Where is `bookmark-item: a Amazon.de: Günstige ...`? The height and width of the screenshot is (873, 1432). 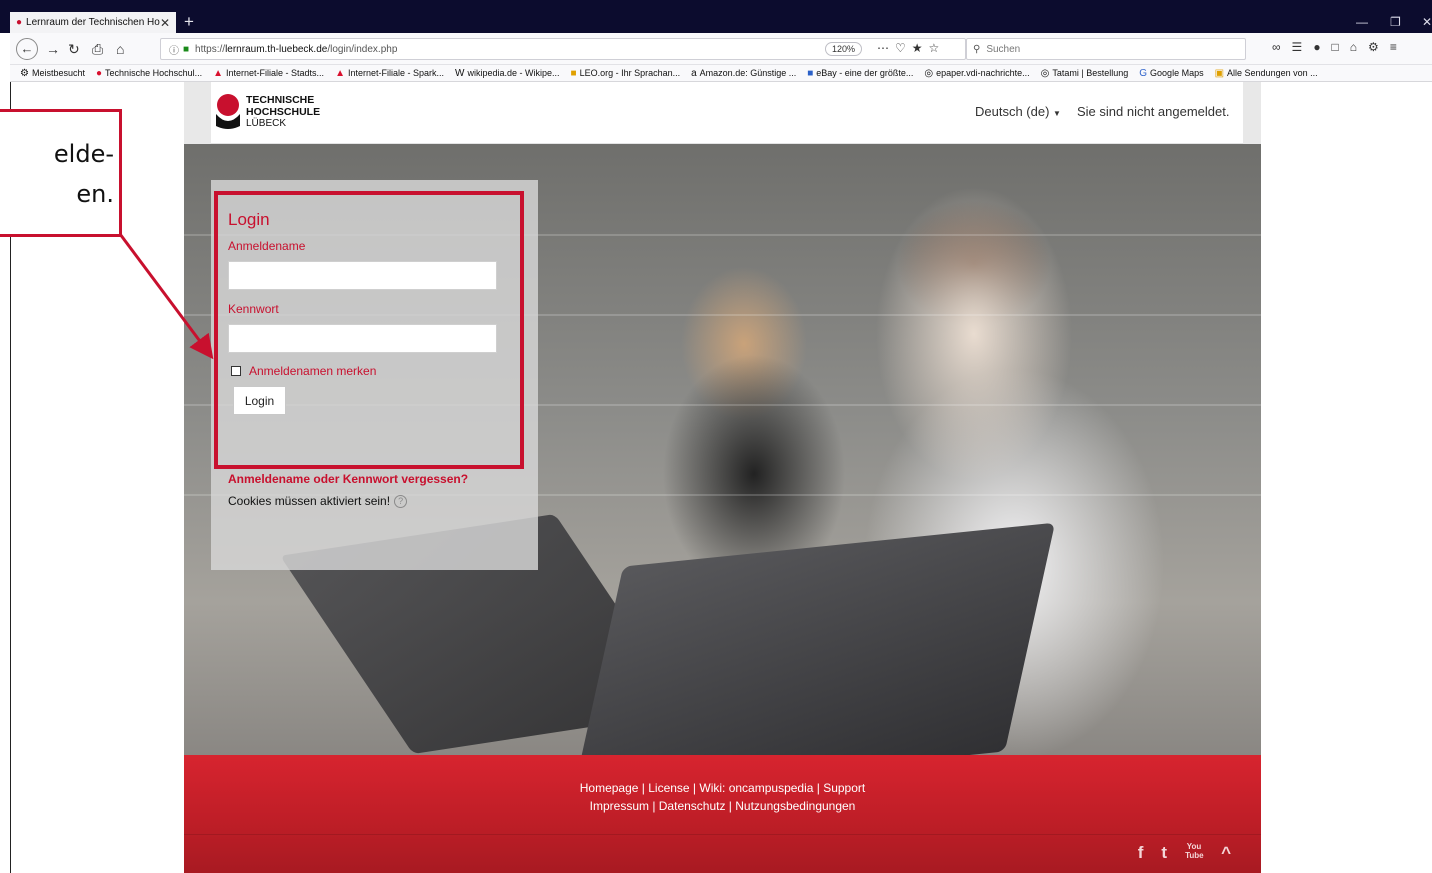 bookmark-item: a Amazon.de: Günstige ... is located at coordinates (743, 73).